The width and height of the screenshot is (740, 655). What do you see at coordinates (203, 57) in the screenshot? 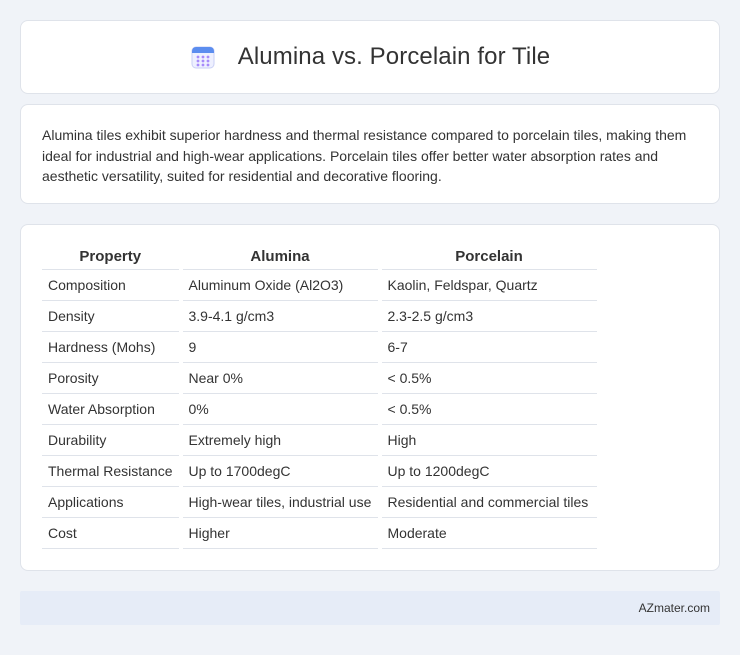
I see `calendar-icon` at bounding box center [203, 57].